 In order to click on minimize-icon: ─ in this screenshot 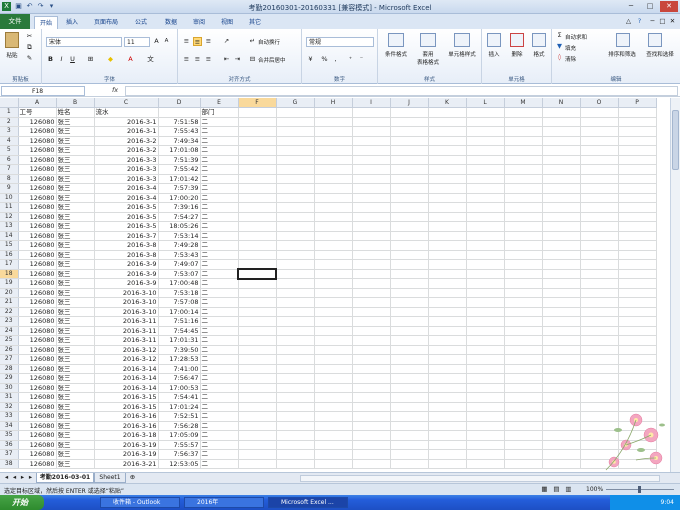, I will do `click(631, 6)`.